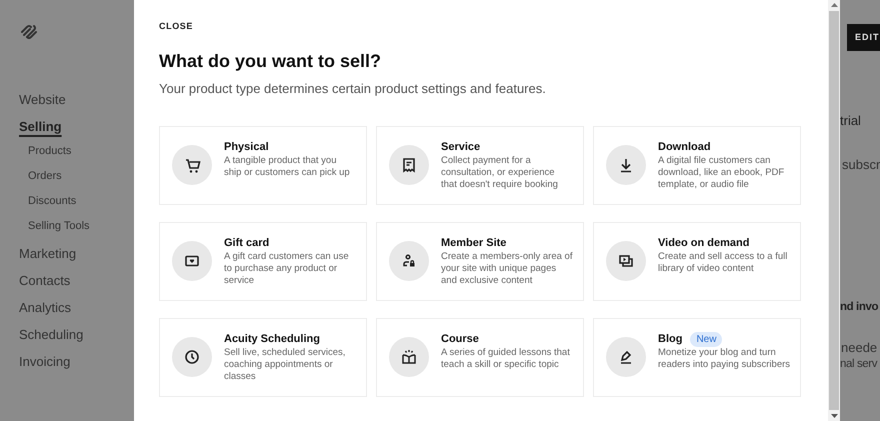  Describe the element at coordinates (684, 147) in the screenshot. I see `option-title: Download` at that location.